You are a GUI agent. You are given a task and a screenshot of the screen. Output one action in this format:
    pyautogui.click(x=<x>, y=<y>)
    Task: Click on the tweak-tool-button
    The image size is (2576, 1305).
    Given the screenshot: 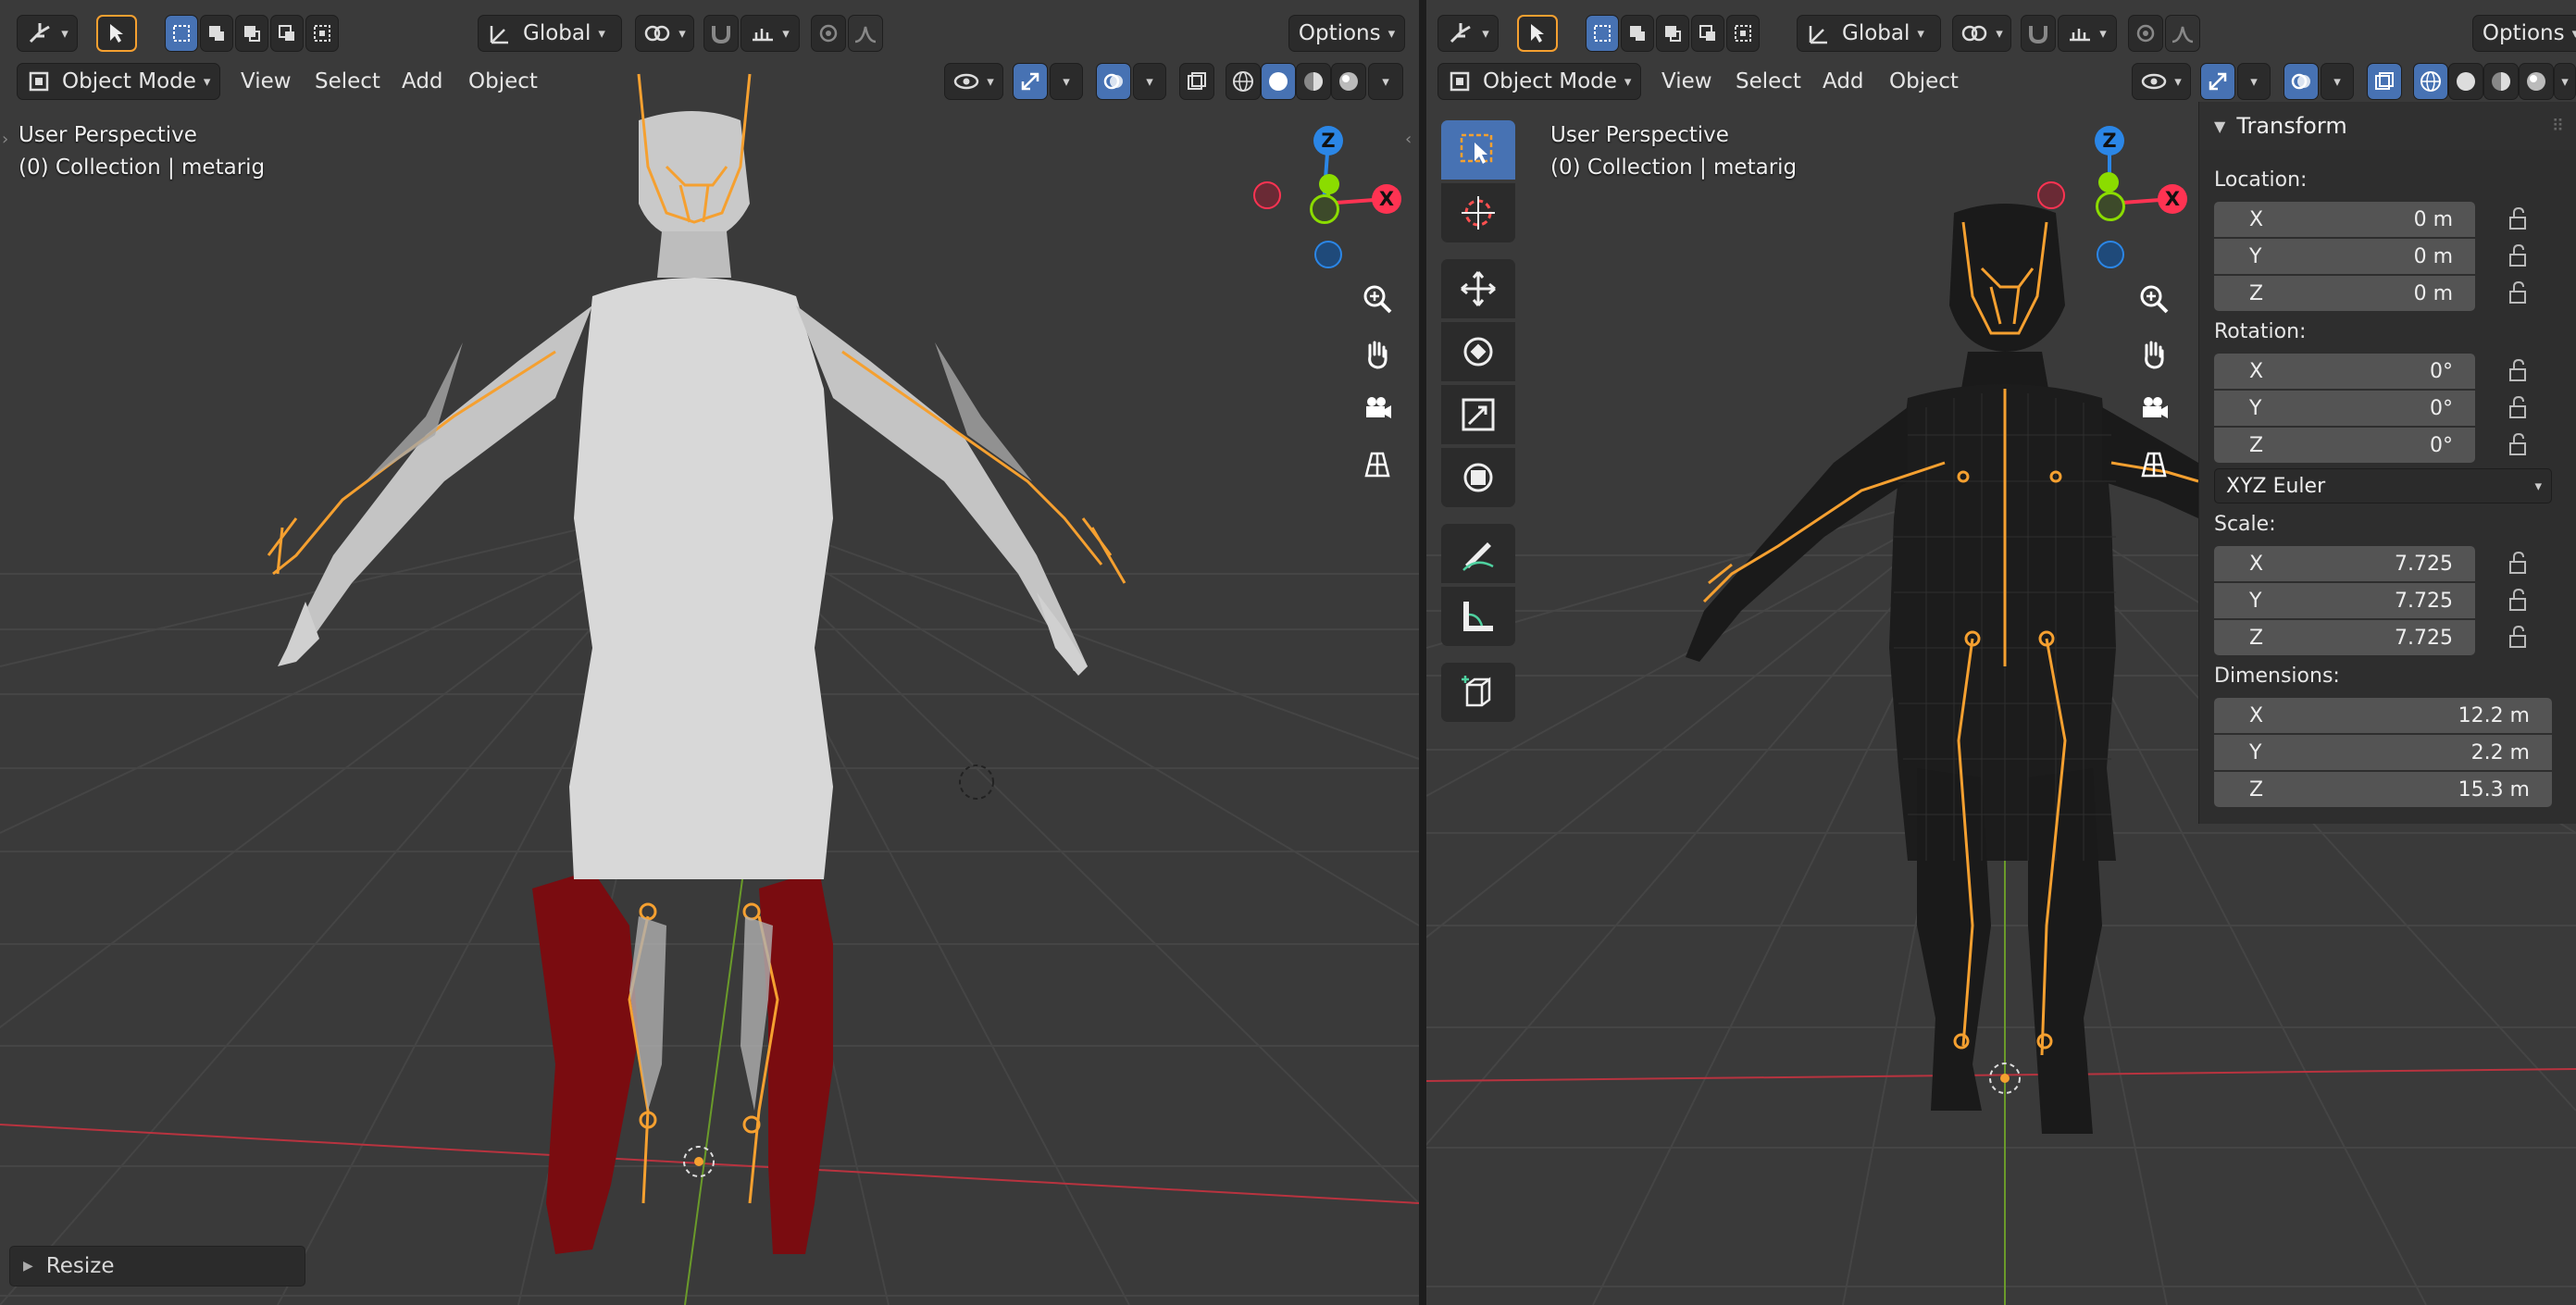 What is the action you would take?
    pyautogui.click(x=1537, y=33)
    